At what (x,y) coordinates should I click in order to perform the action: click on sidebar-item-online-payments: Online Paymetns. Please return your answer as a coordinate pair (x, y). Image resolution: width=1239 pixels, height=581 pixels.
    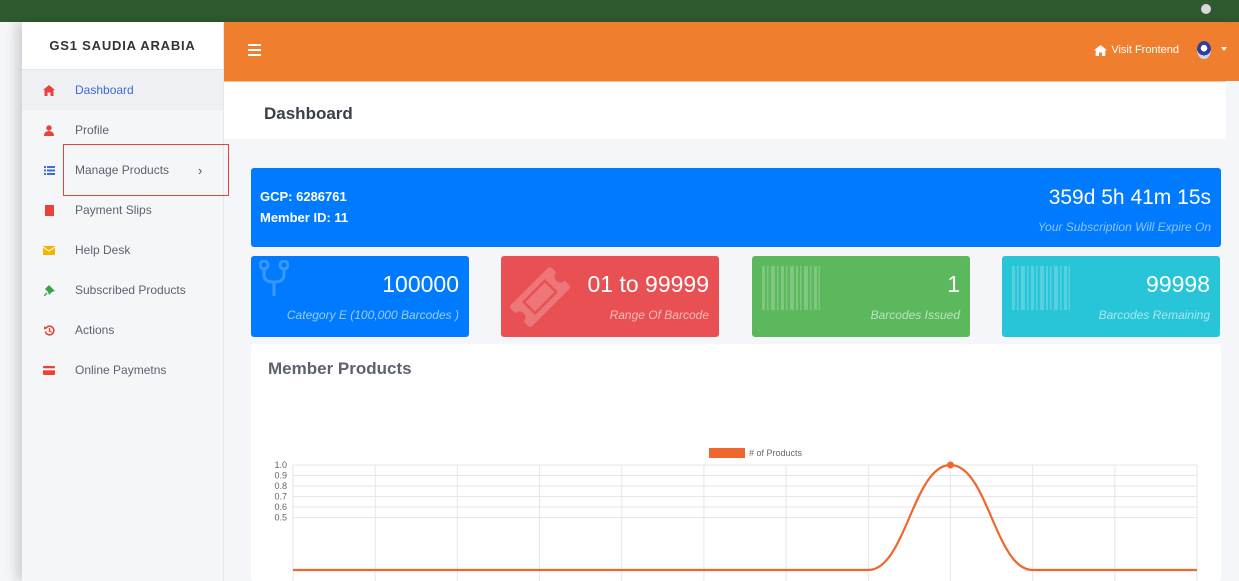
    Looking at the image, I should click on (122, 370).